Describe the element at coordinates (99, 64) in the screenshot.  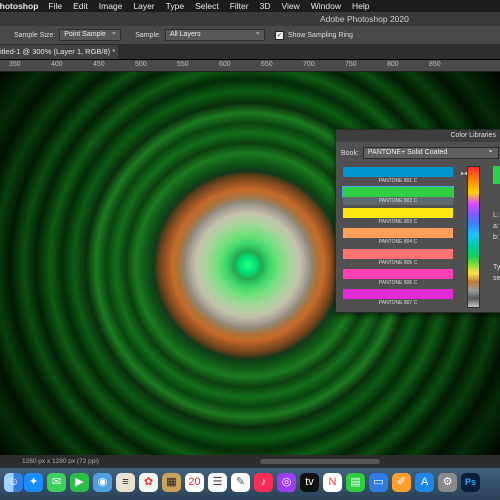
I see `ruler-tick: 450` at that location.